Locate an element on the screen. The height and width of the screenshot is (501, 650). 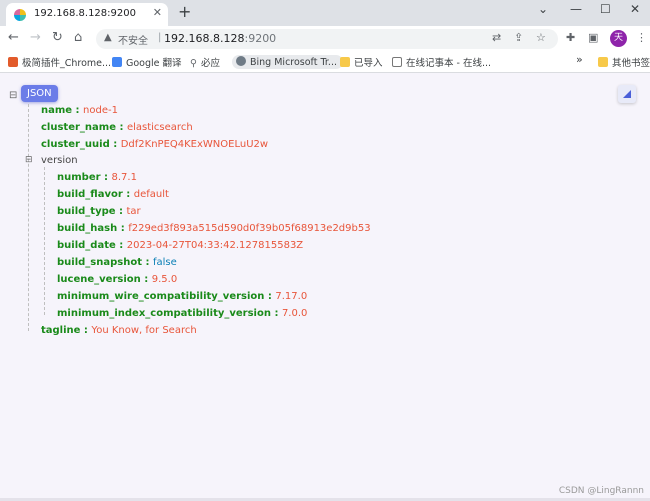
json-field-row: number : 8.7.1 is located at coordinates (97, 177).